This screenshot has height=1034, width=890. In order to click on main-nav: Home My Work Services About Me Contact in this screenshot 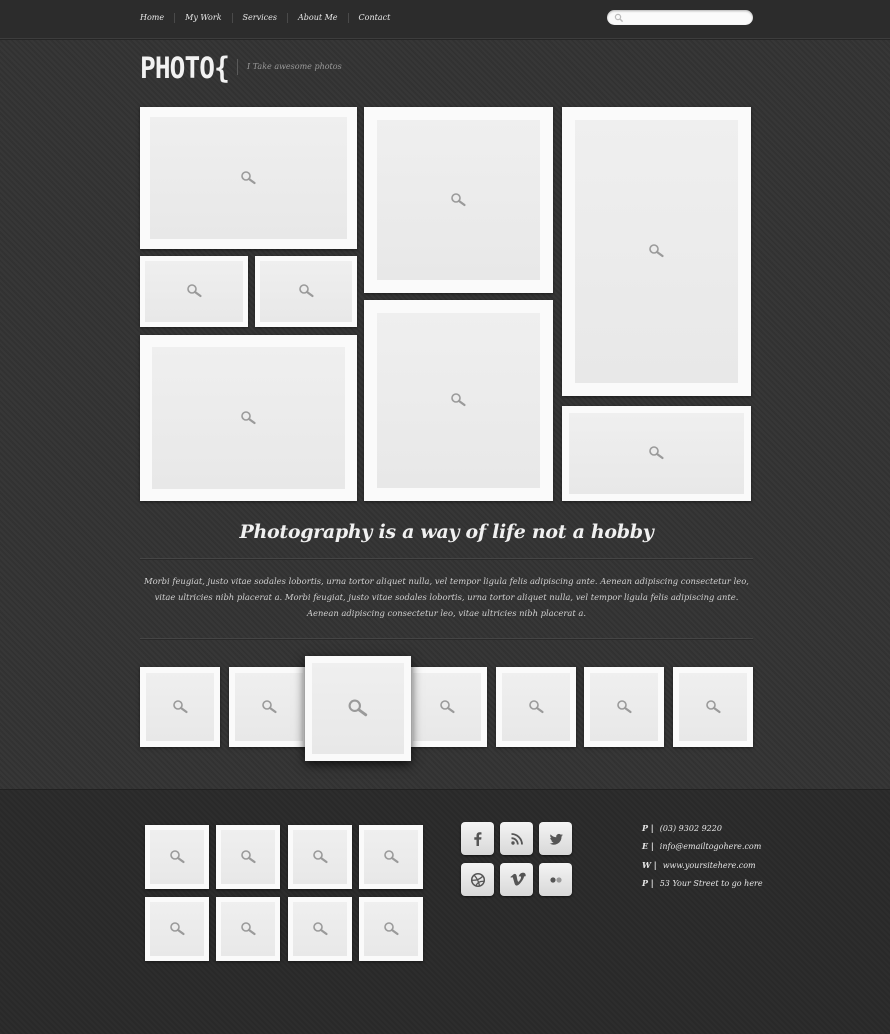, I will do `click(265, 18)`.